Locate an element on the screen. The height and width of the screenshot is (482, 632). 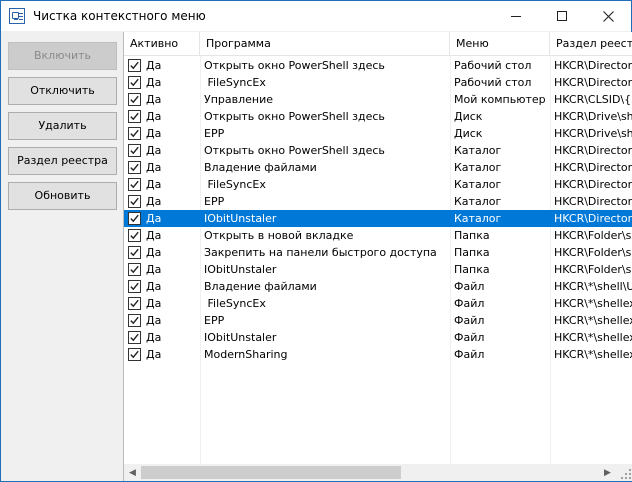
resize-grip-icon is located at coordinates (624, 472).